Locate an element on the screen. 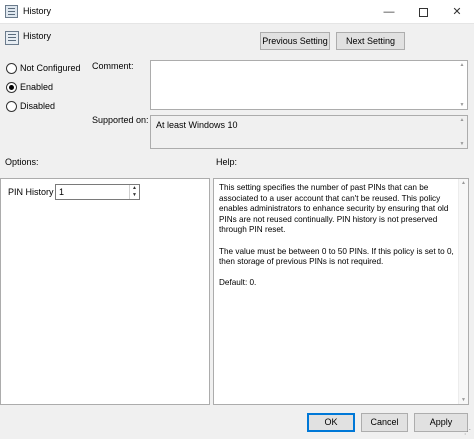  next-setting-button: Next Setting is located at coordinates (370, 41).